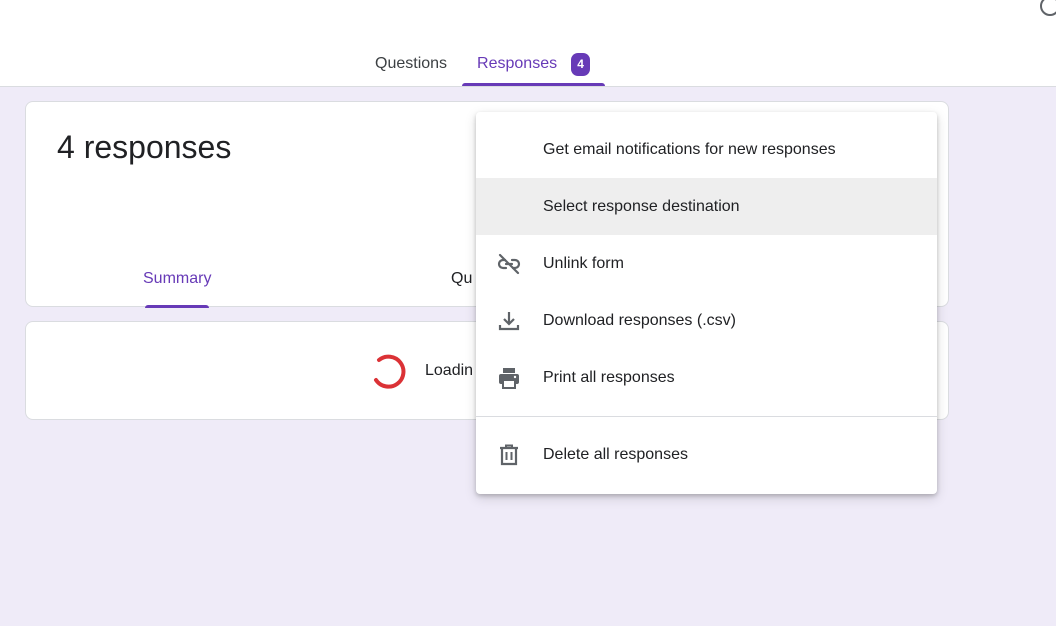  I want to click on menu-item-select-destination: Select response destination, so click(706, 206).